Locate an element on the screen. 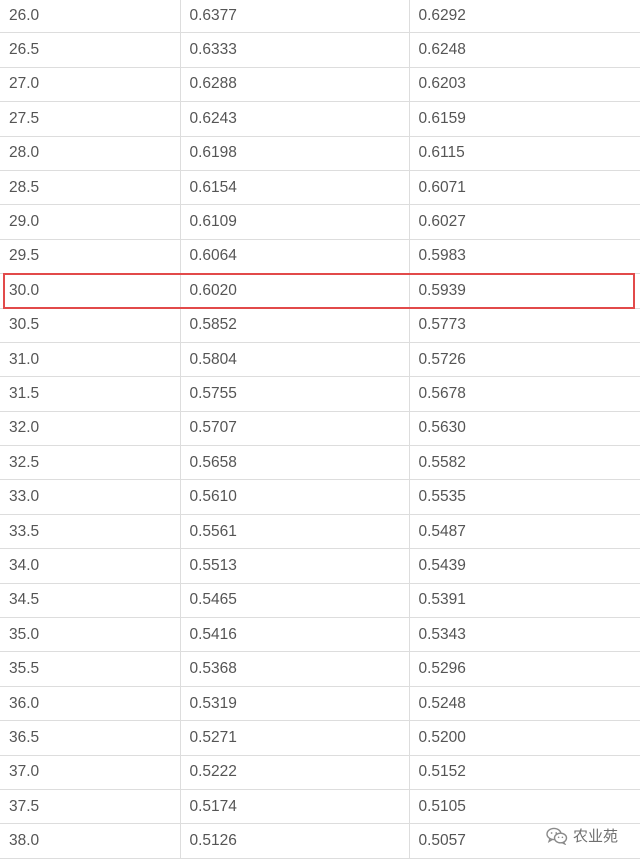  table-row: 29.5 0.6064 0.5983 is located at coordinates (320, 257).